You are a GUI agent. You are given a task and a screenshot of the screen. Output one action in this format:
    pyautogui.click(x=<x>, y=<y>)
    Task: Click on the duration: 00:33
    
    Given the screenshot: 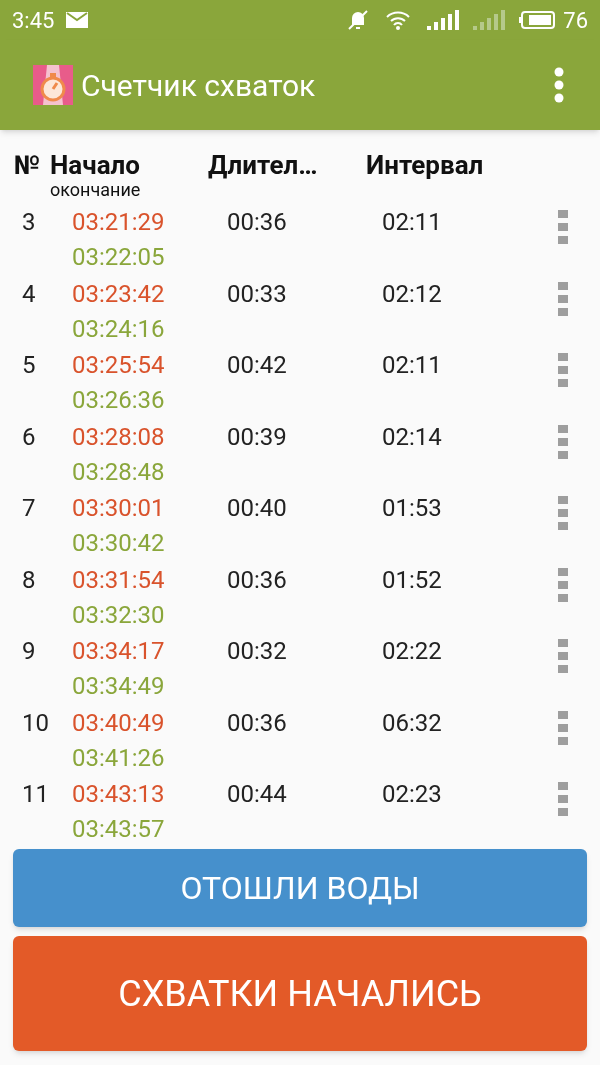 What is the action you would take?
    pyautogui.click(x=257, y=294)
    